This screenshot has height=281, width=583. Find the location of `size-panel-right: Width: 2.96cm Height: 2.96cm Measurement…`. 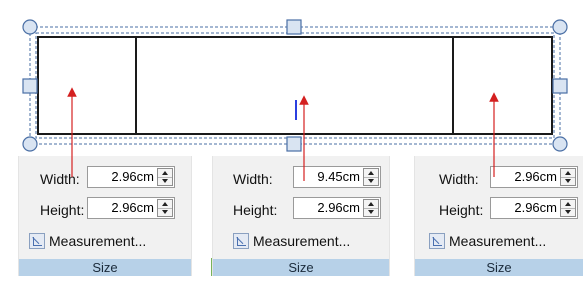

size-panel-right: Width: 2.96cm Height: 2.96cm Measurement… is located at coordinates (498, 216).